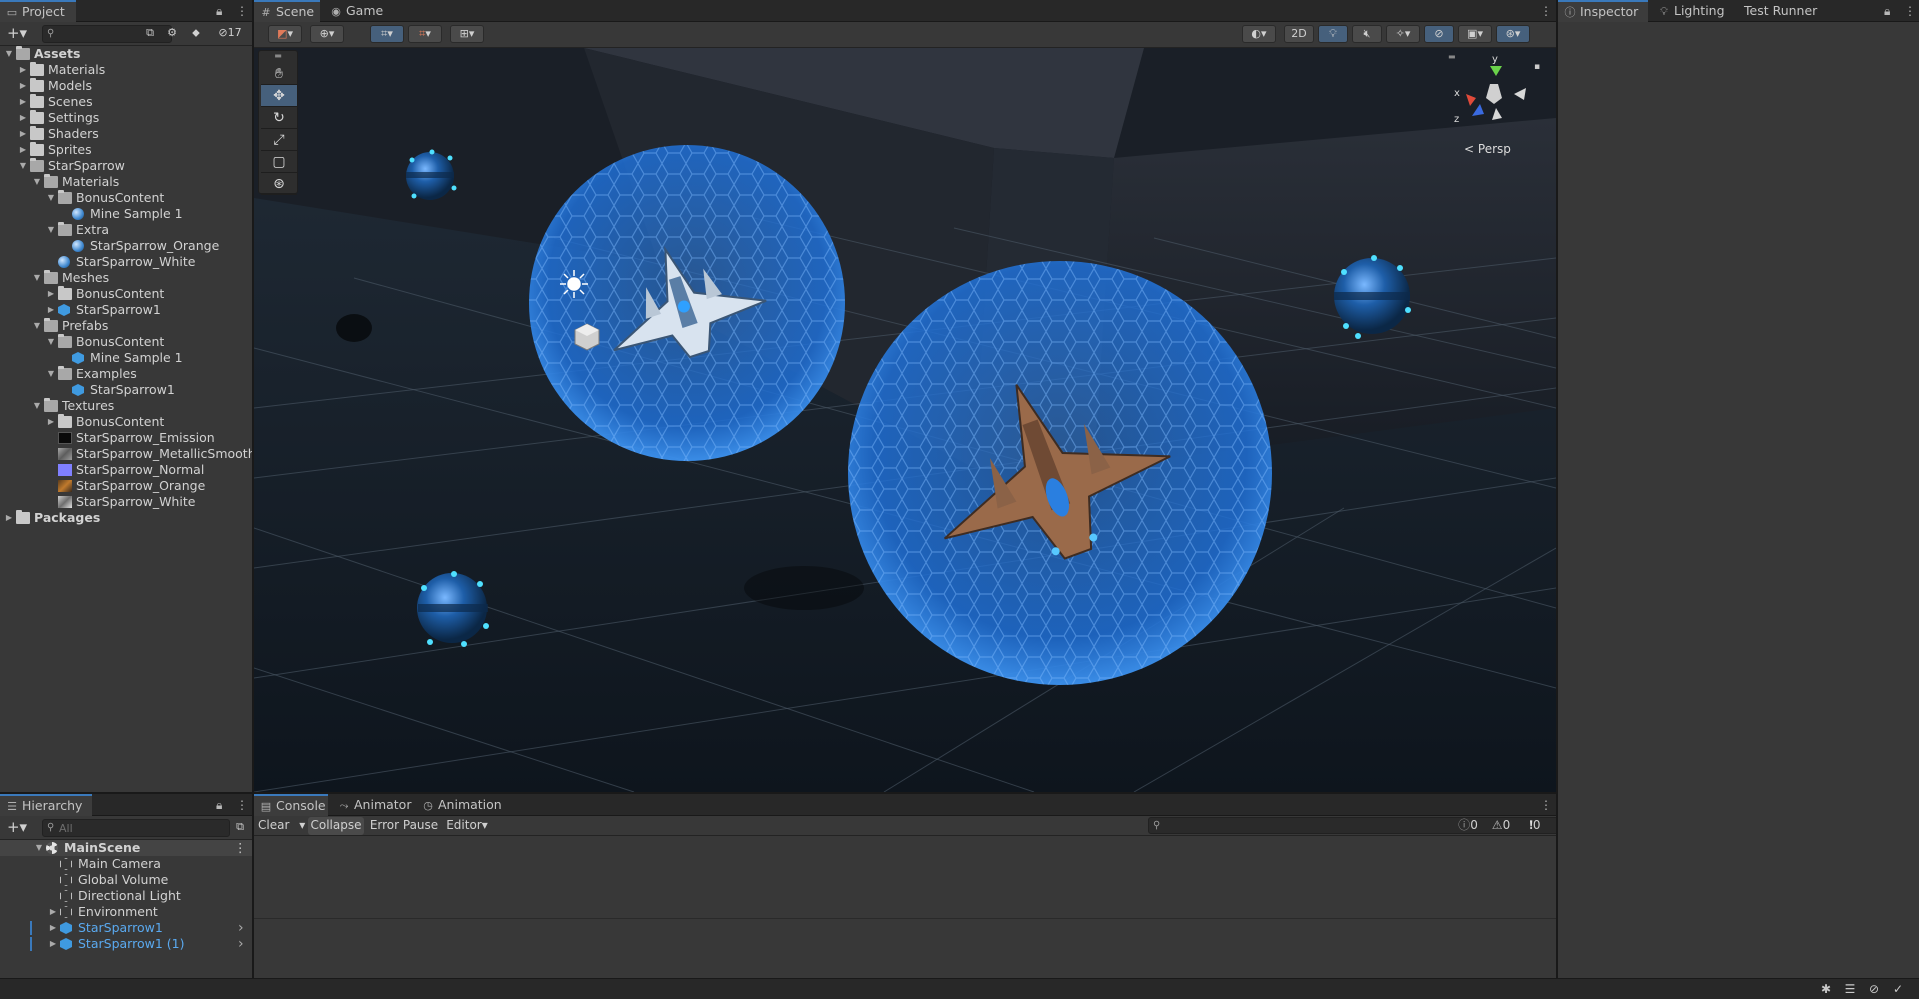  What do you see at coordinates (126, 102) in the screenshot?
I see `tree-item-scenes-folder: ▶ Scenes` at bounding box center [126, 102].